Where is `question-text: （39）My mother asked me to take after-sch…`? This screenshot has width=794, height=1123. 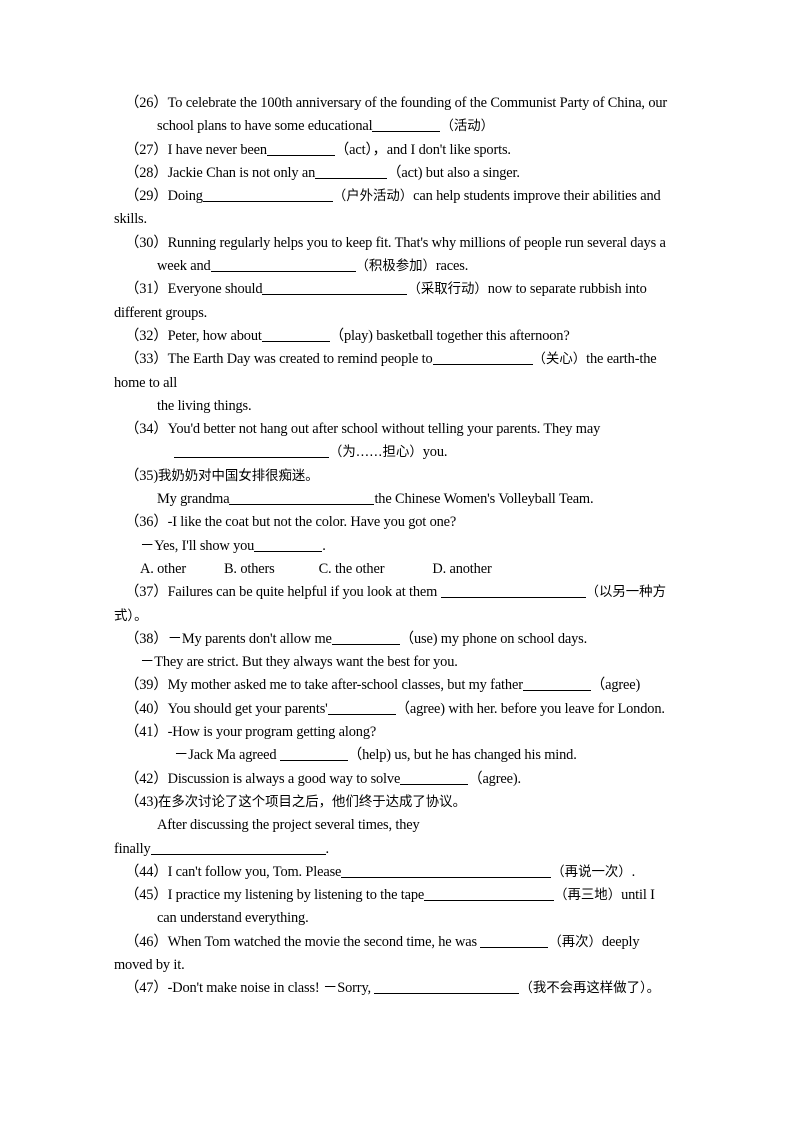 question-text: （39）My mother asked me to take after-sch… is located at coordinates (324, 685).